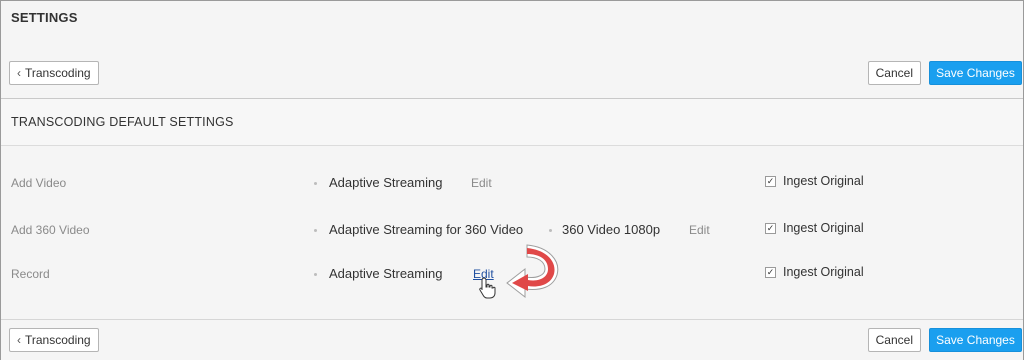 The height and width of the screenshot is (360, 1024). I want to click on curved-arrow-icon, so click(532, 271).